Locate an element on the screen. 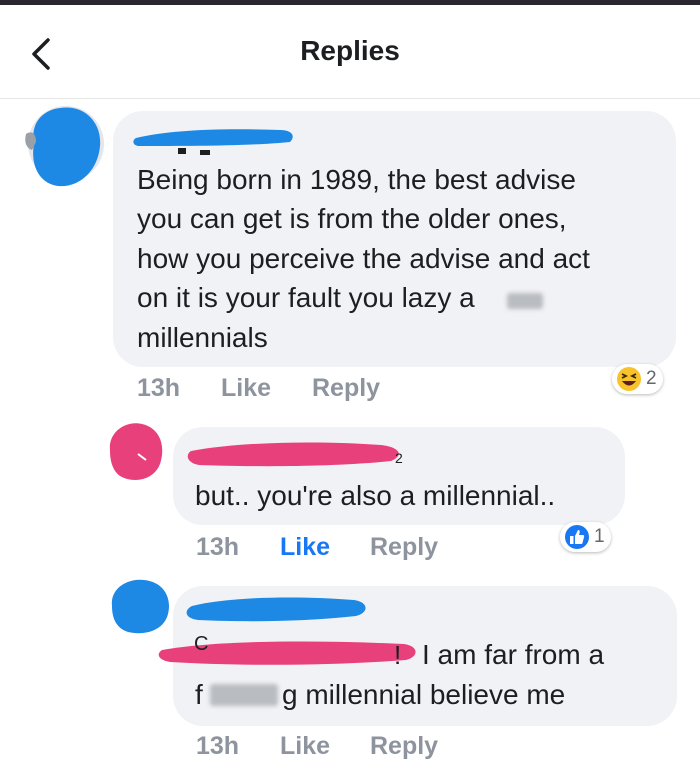 Image resolution: width=700 pixels, height=769 pixels. comment-text-line: but.. you're also a millennial.. is located at coordinates (375, 495).